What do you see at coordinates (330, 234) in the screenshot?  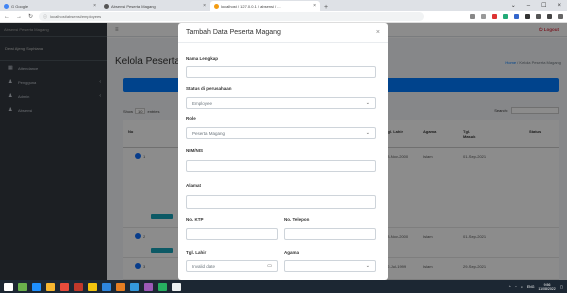 I see `telepon-input` at bounding box center [330, 234].